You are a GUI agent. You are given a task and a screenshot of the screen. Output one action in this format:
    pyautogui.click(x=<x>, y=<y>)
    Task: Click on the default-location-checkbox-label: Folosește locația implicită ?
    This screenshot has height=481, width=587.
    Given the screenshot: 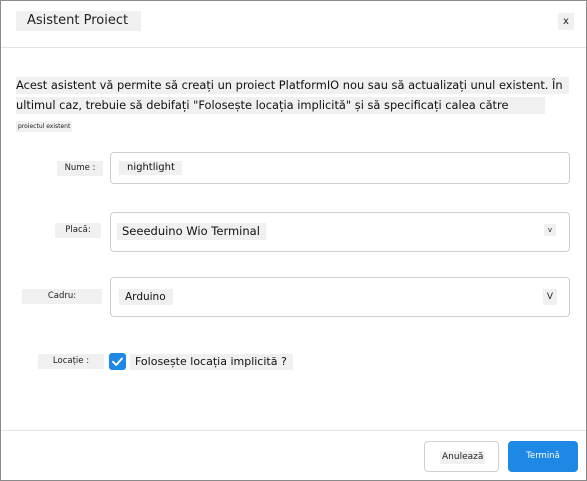 What is the action you would take?
    pyautogui.click(x=211, y=362)
    